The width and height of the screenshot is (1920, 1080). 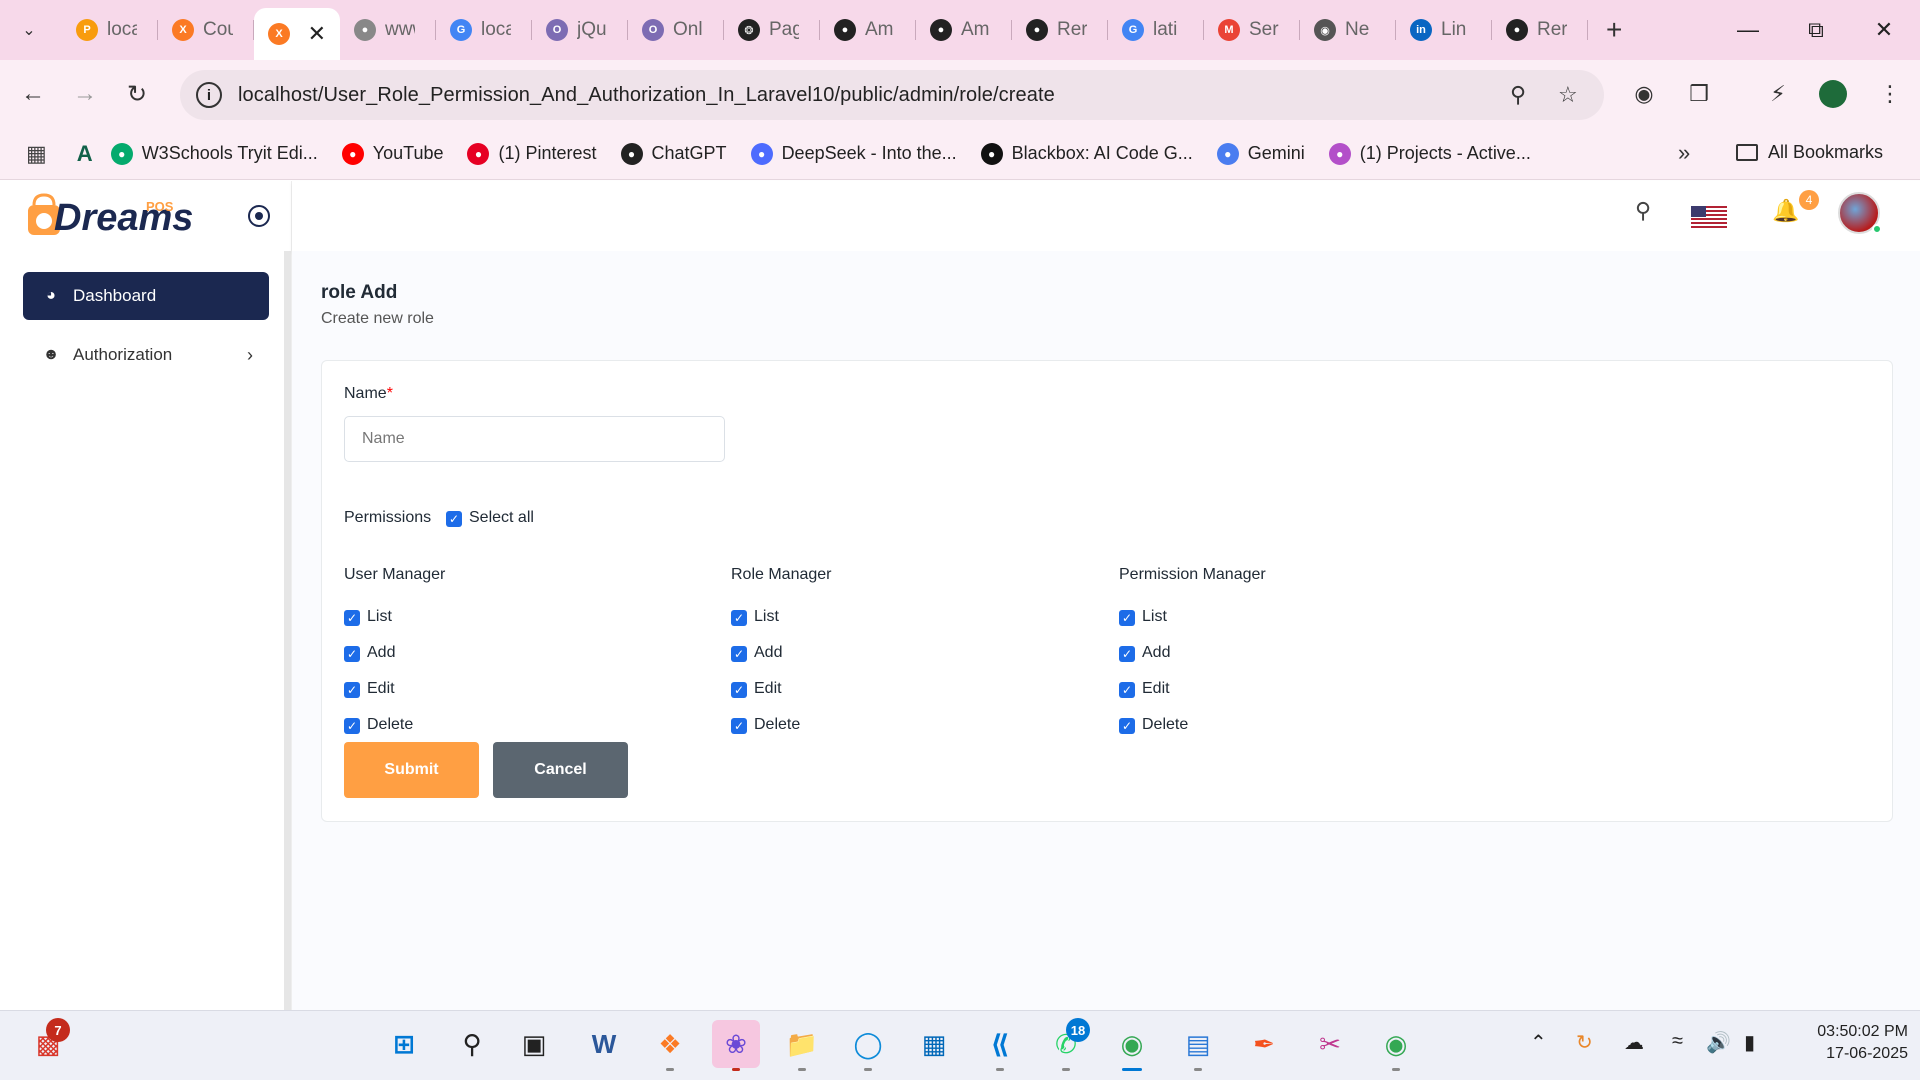 I want to click on copilot-icon: ❀, so click(x=736, y=1044).